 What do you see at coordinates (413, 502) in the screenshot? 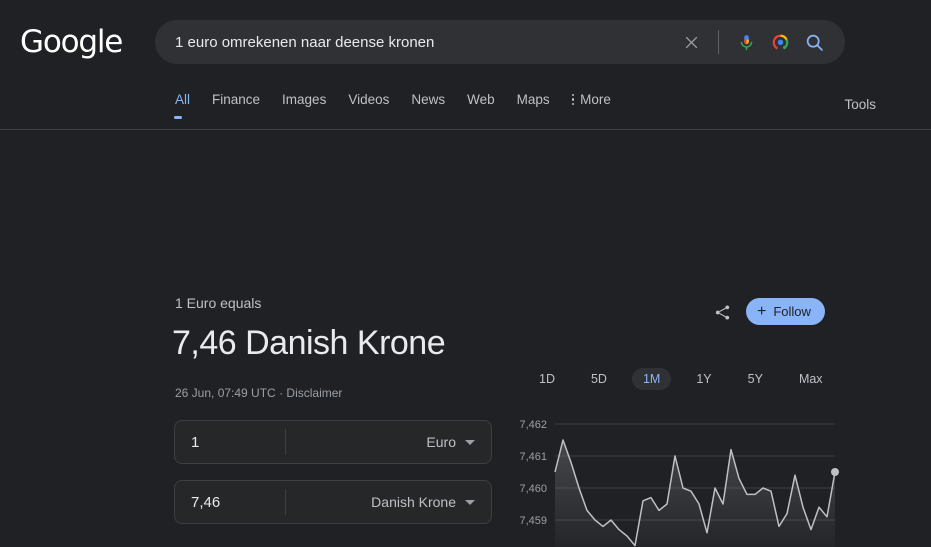
I see `to-currency-label: Danish Krone` at bounding box center [413, 502].